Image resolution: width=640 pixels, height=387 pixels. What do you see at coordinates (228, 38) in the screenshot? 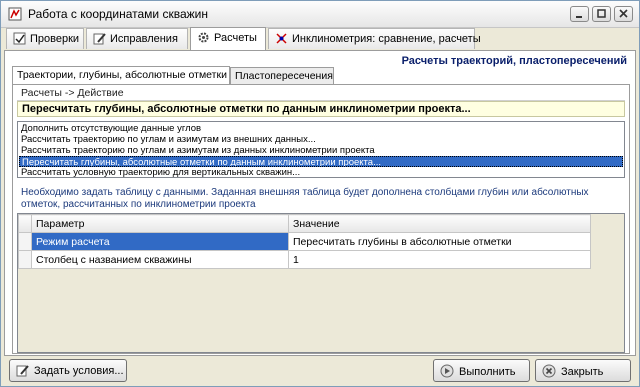
I see `tab-calculations: Расчеты` at bounding box center [228, 38].